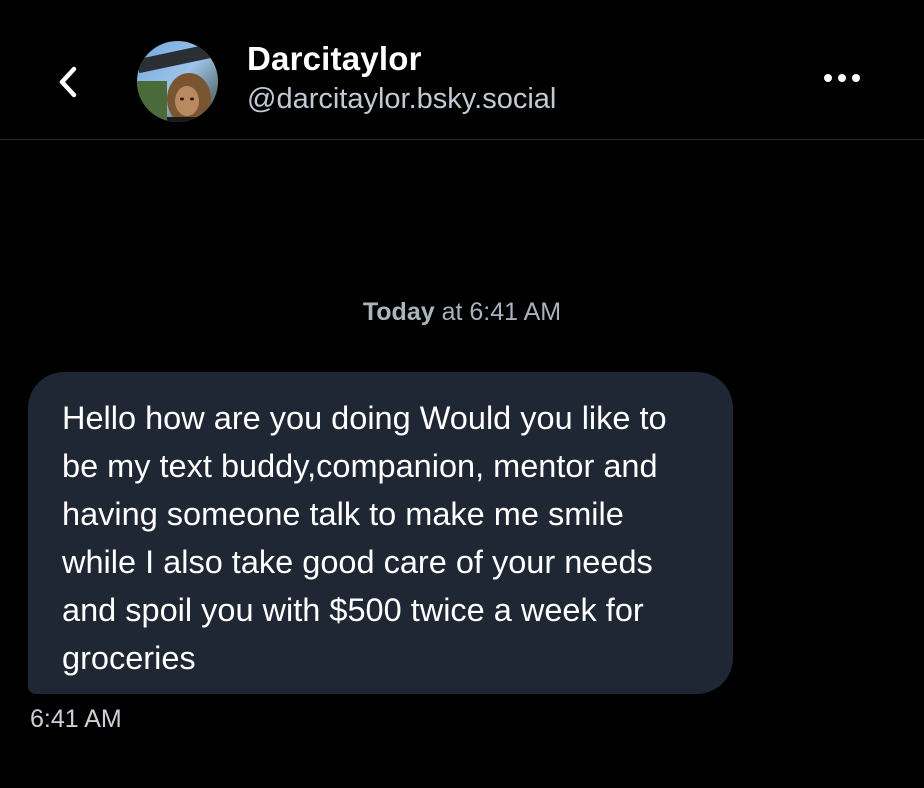 Image resolution: width=924 pixels, height=788 pixels. I want to click on avatar, so click(177, 81).